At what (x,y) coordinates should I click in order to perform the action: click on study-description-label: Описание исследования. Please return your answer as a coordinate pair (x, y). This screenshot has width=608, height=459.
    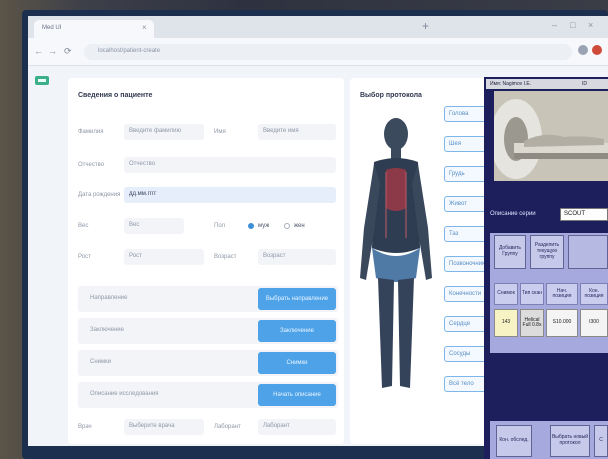
    Looking at the image, I should click on (124, 394).